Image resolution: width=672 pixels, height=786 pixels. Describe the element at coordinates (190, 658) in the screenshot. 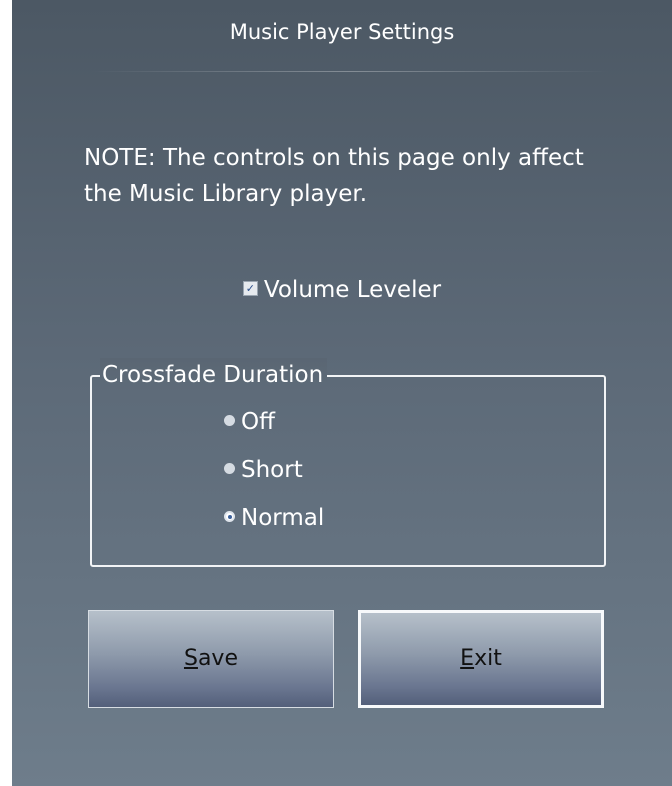

I see `save-accelerator: S` at that location.